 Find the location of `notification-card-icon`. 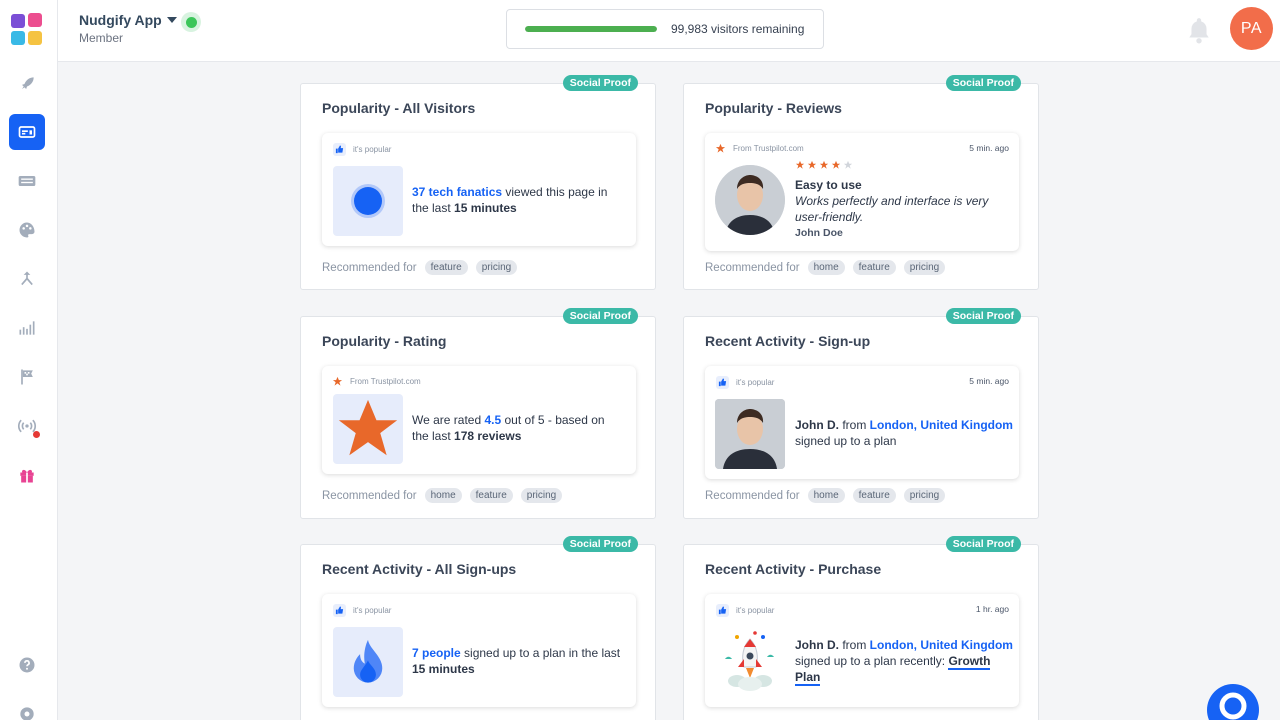

notification-card-icon is located at coordinates (27, 132).